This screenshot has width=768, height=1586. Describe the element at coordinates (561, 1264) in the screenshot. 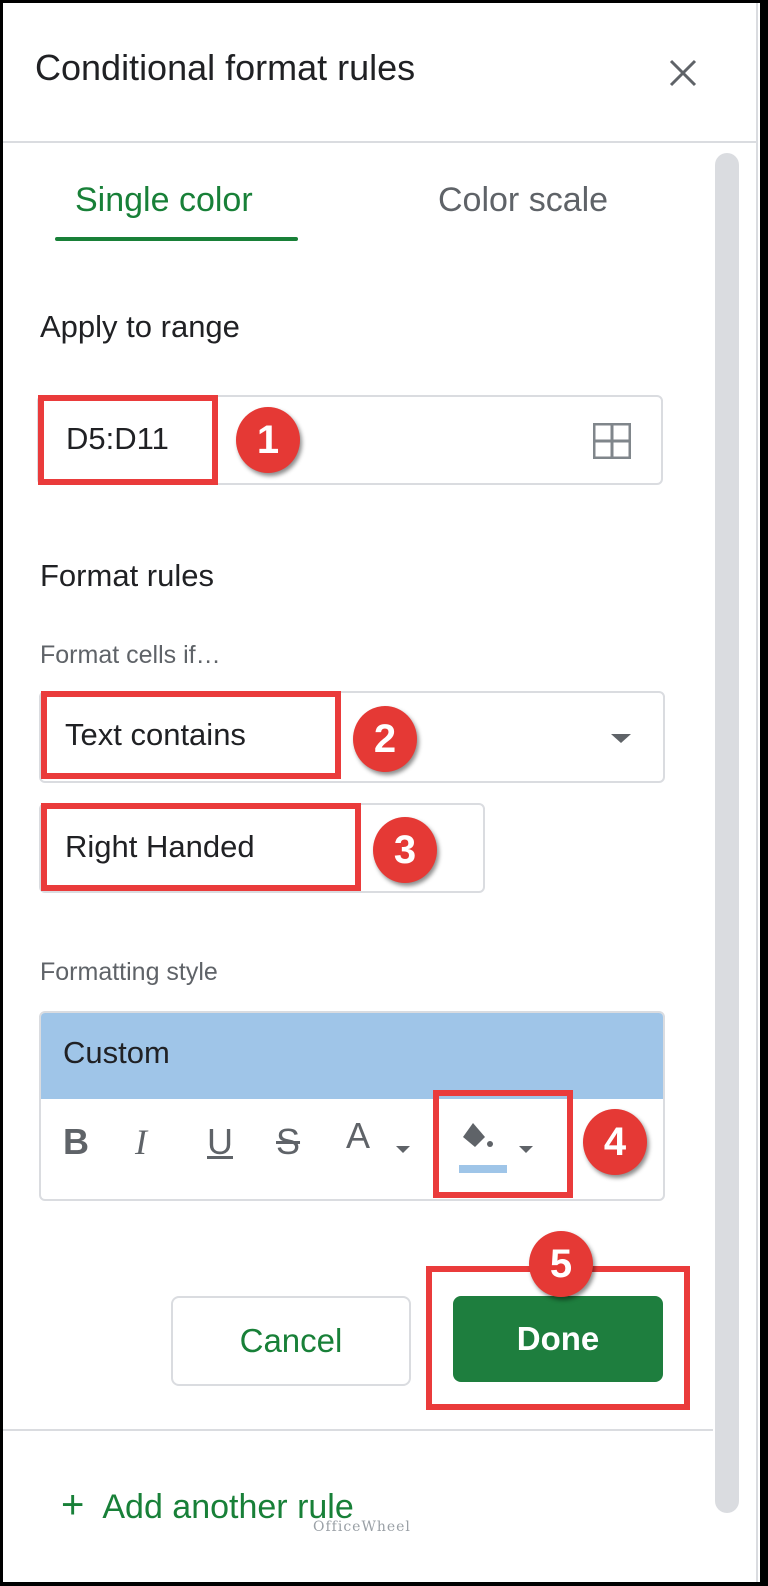

I see `annotation-badge-5: 5` at that location.